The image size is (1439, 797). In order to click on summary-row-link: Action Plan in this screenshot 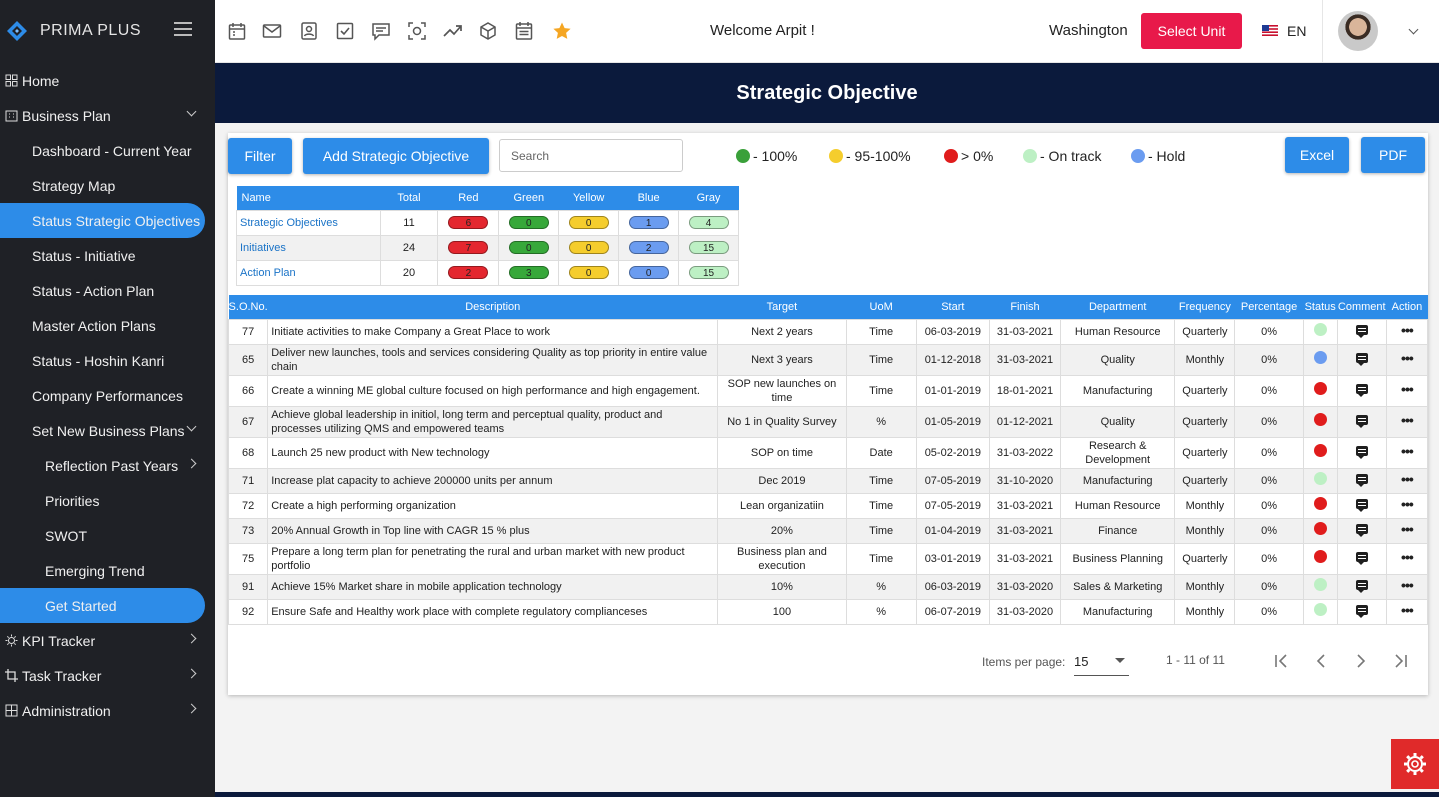, I will do `click(308, 272)`.